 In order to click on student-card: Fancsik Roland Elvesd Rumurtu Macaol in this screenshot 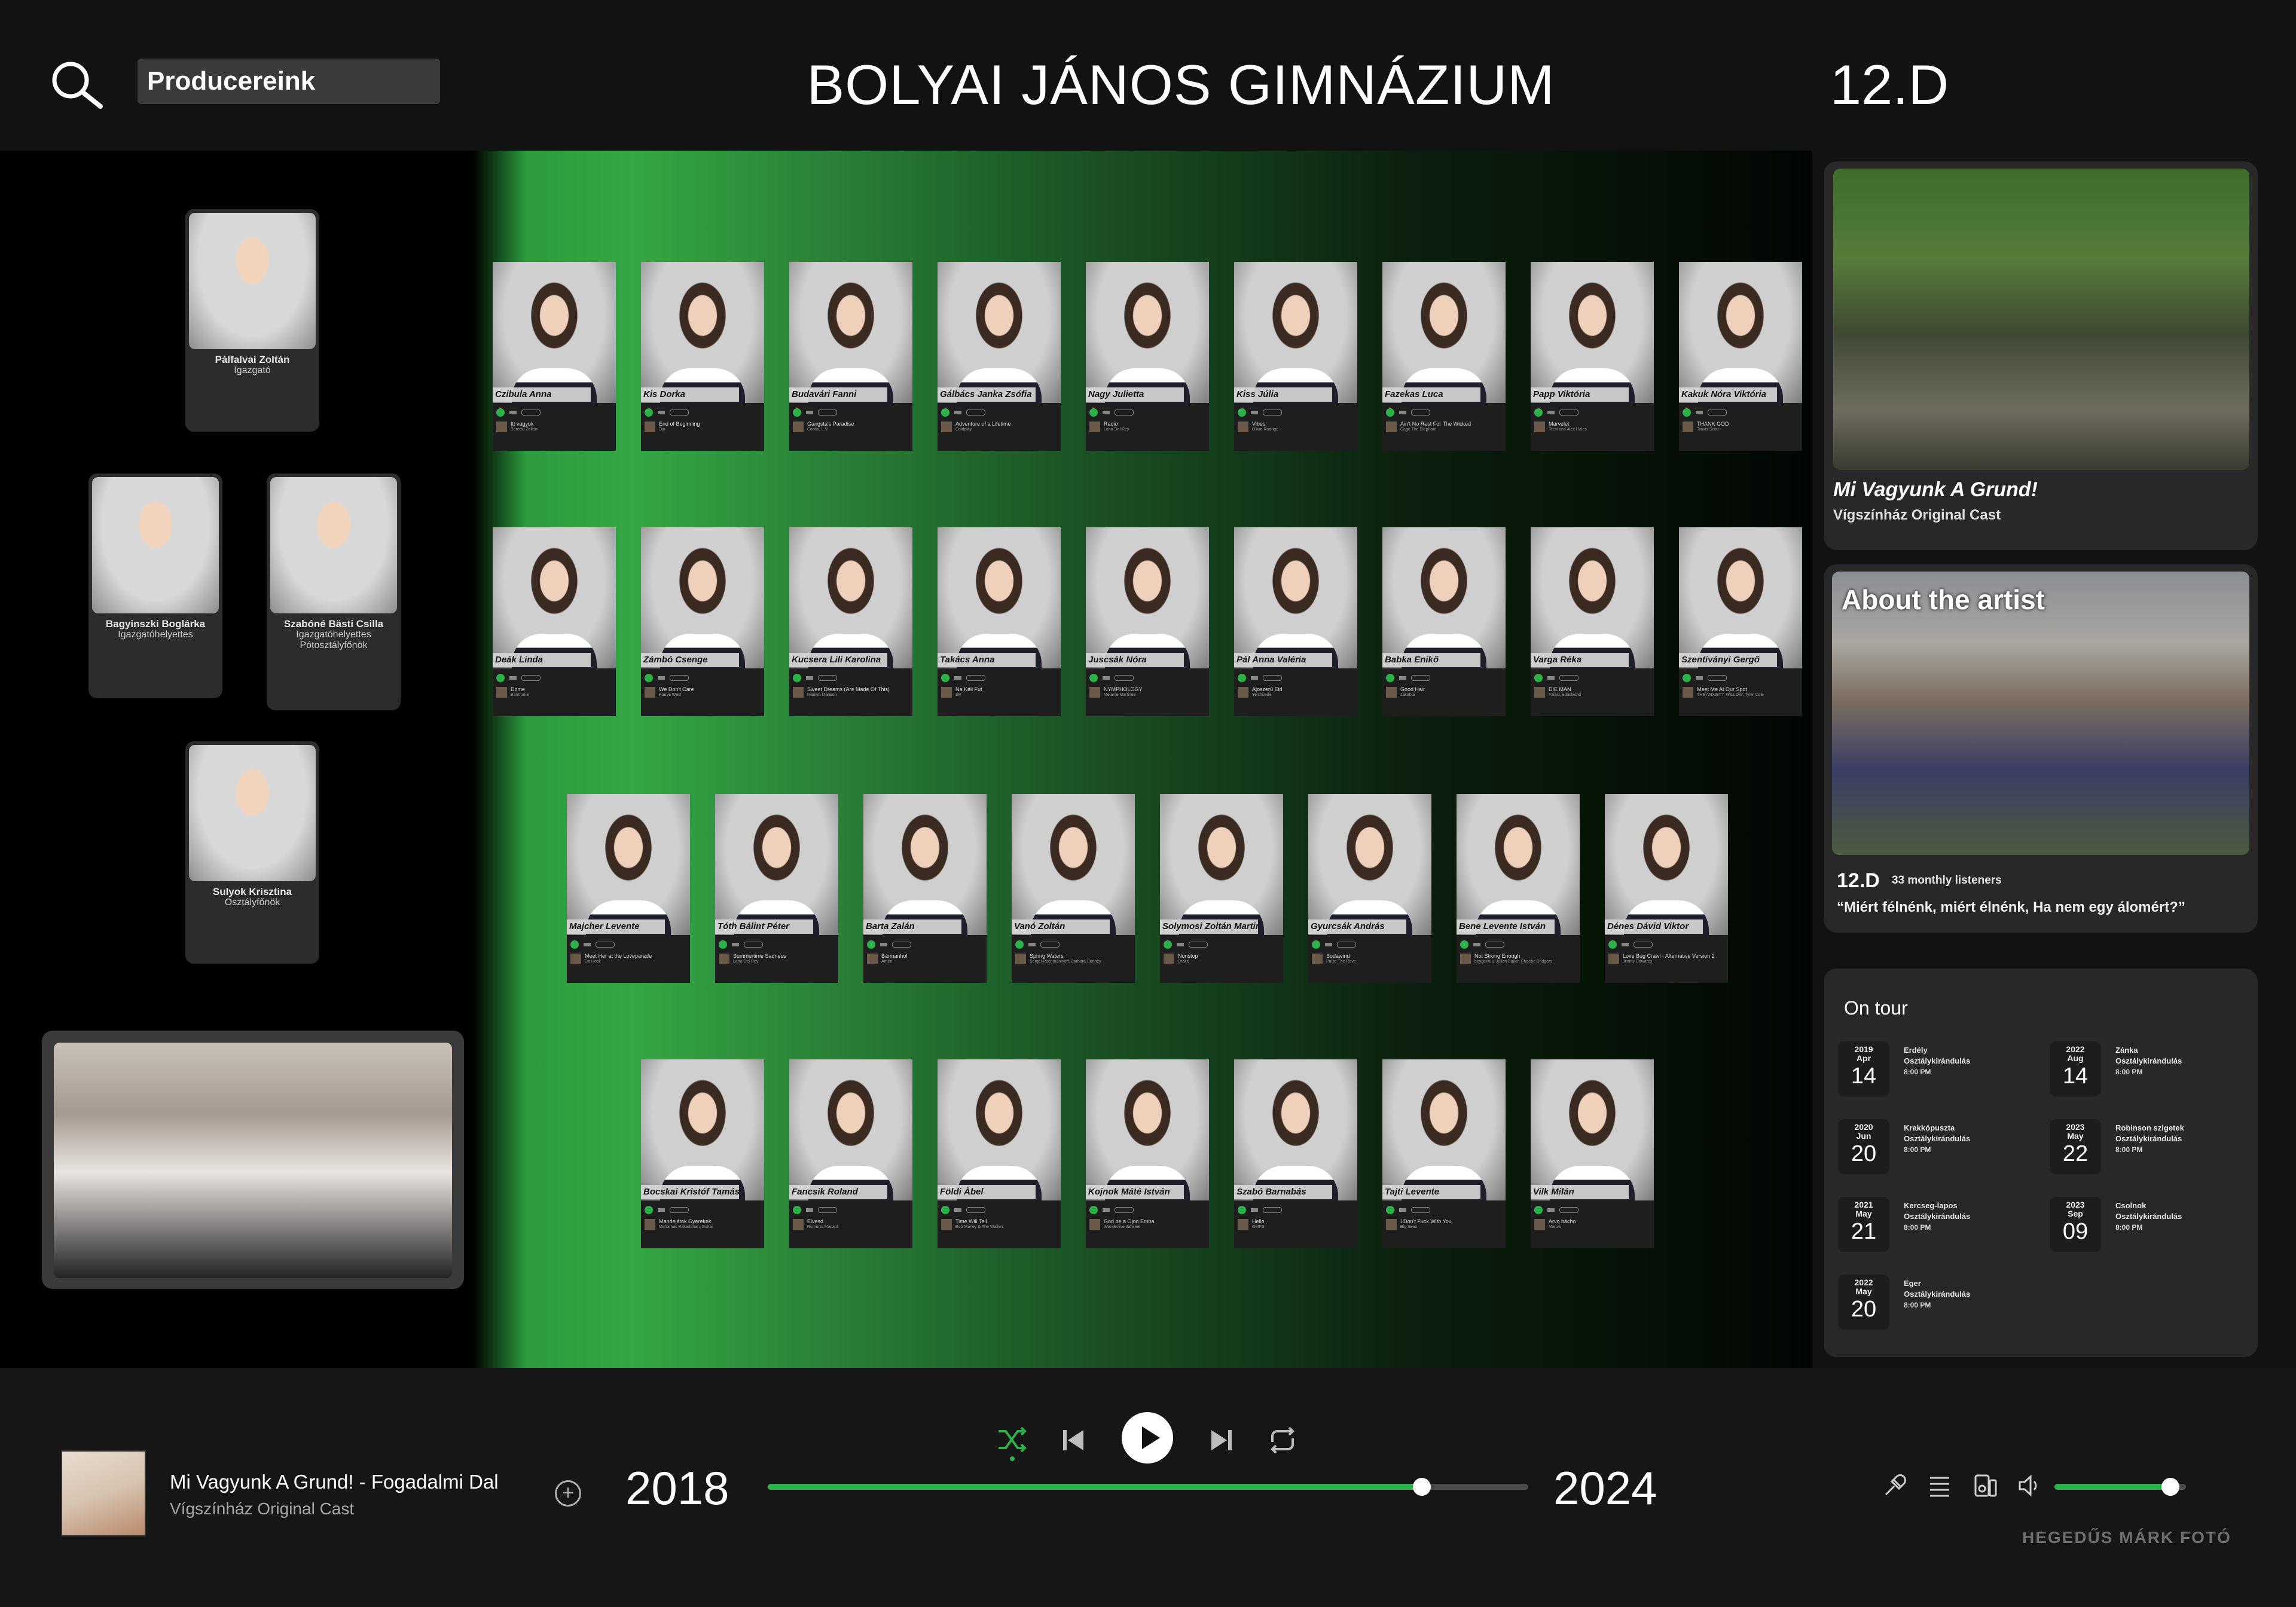, I will do `click(850, 1153)`.